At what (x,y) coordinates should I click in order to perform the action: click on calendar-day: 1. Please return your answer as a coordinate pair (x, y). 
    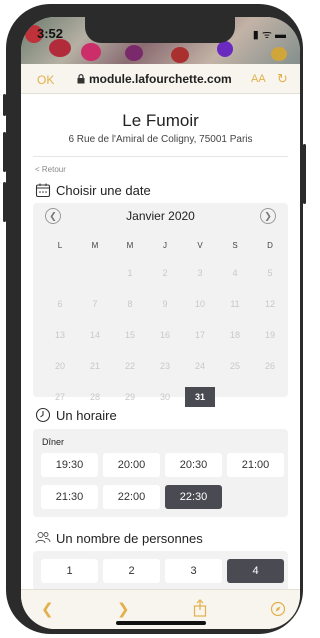
    Looking at the image, I should click on (130, 273).